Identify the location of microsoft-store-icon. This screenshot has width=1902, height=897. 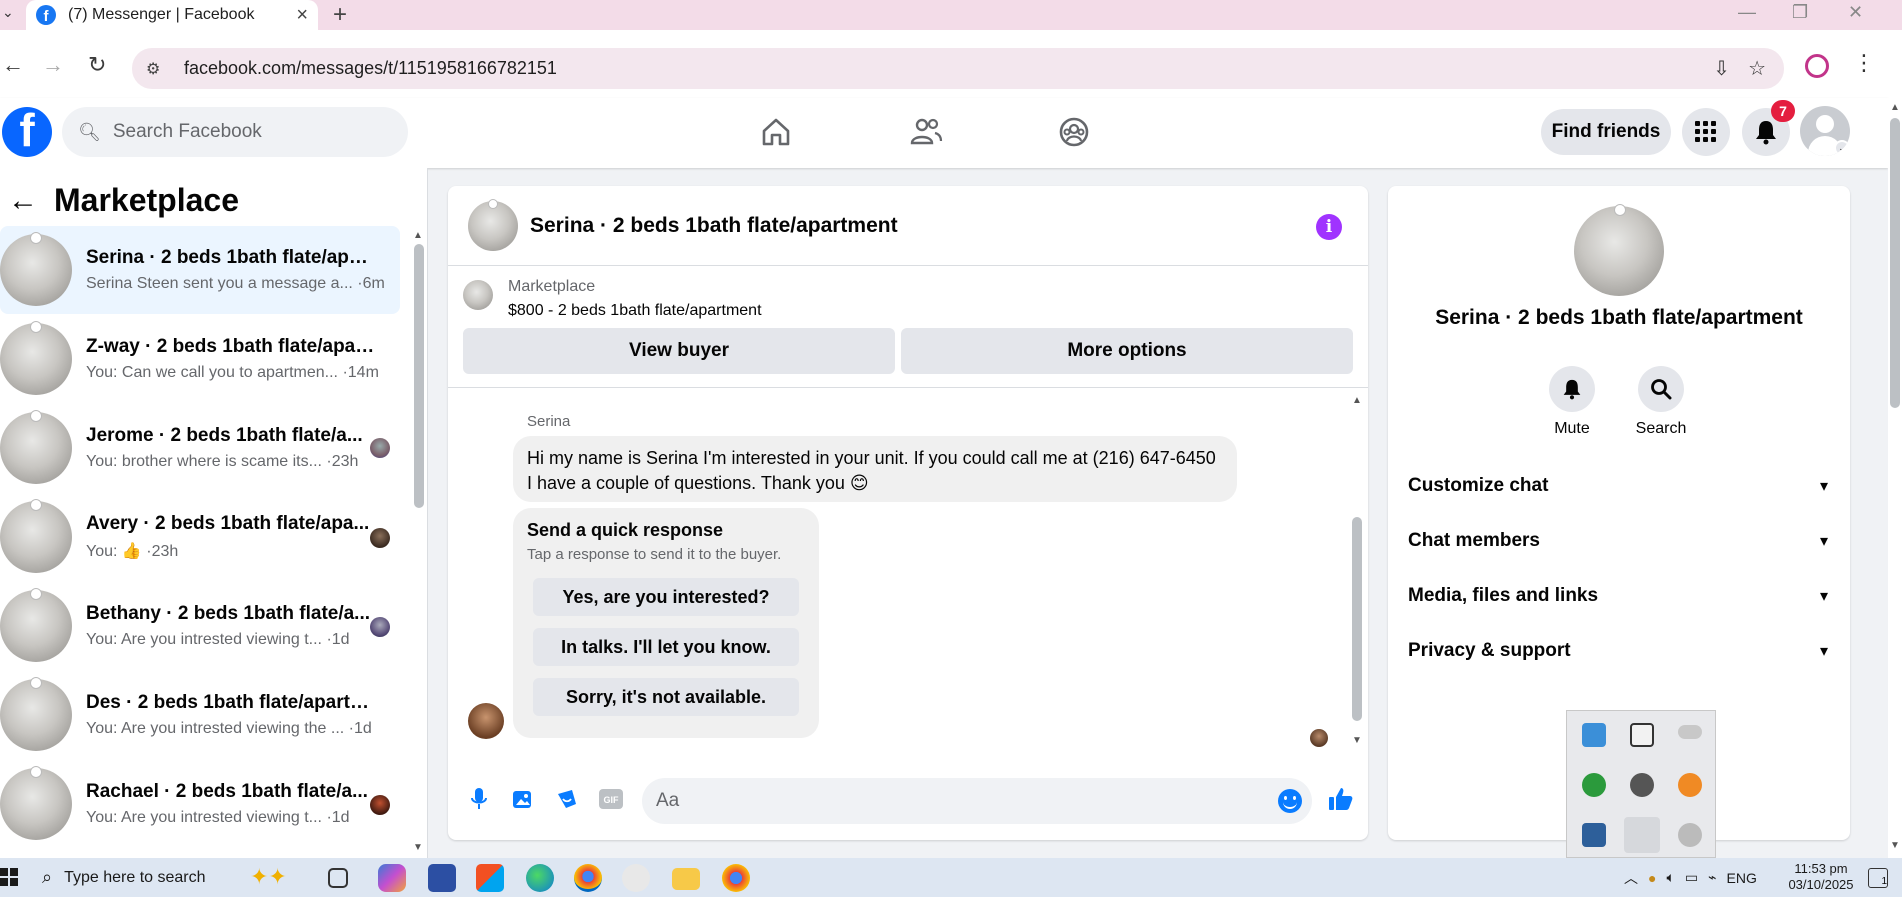
(490, 878).